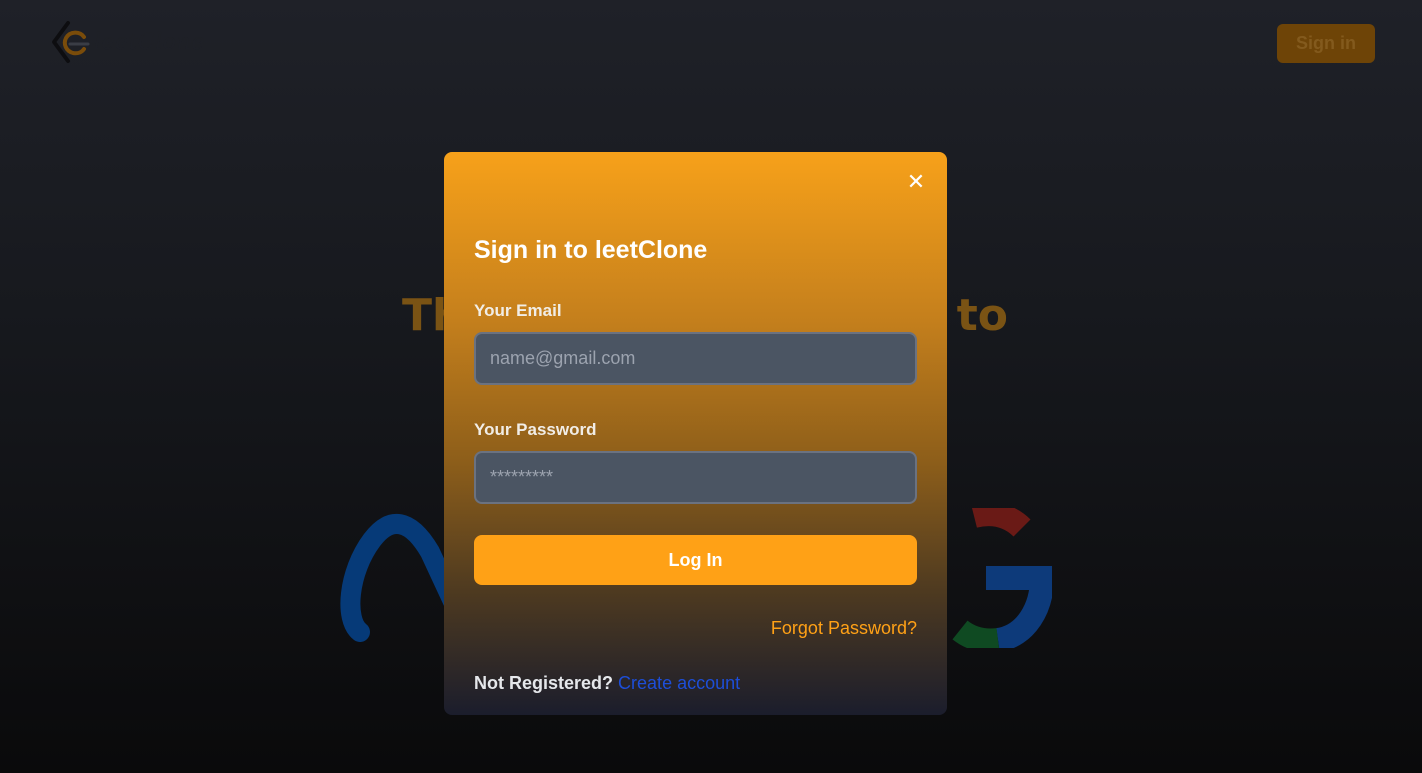 Image resolution: width=1422 pixels, height=773 pixels. Describe the element at coordinates (844, 628) in the screenshot. I see `forgot-password-link: Forgot Password?` at that location.